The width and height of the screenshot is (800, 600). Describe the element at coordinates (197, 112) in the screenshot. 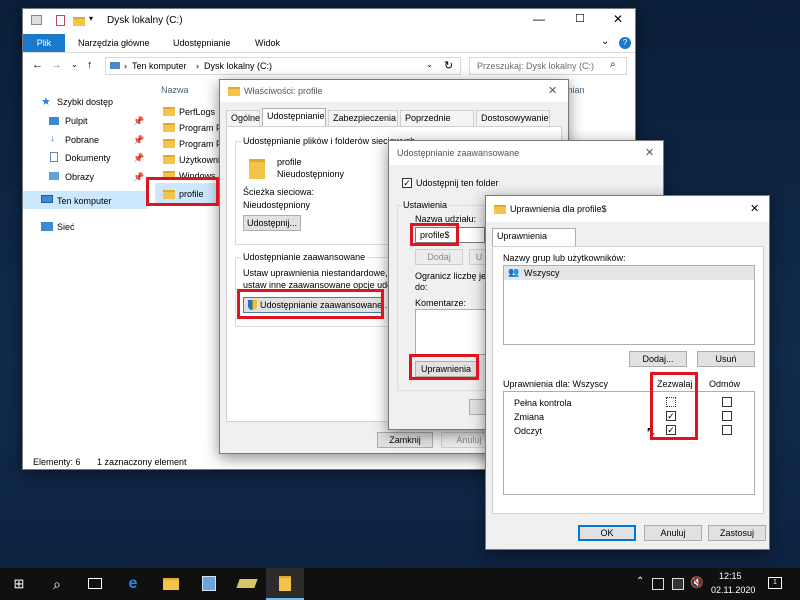

I see `file-item: PerfLogs` at that location.